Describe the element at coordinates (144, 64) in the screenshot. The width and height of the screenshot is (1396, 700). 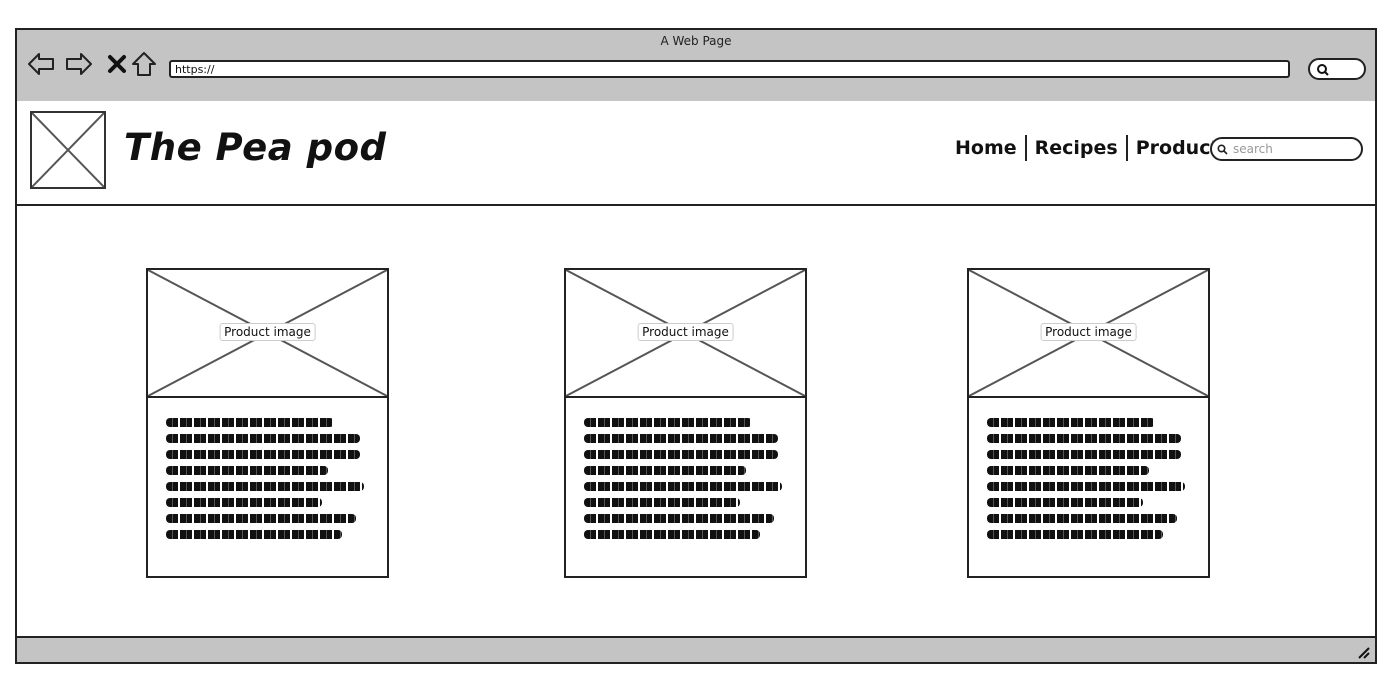
I see `home-icon` at that location.